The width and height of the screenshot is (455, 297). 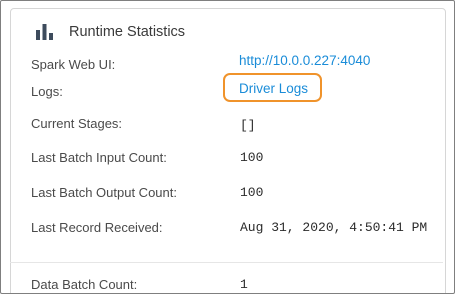 I want to click on current-stages-value: [], so click(x=248, y=125).